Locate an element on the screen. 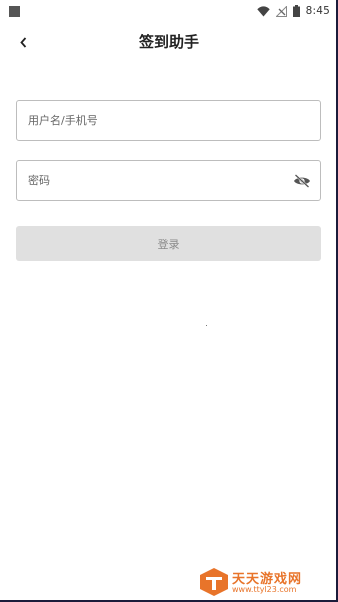  battery-icon is located at coordinates (296, 11).